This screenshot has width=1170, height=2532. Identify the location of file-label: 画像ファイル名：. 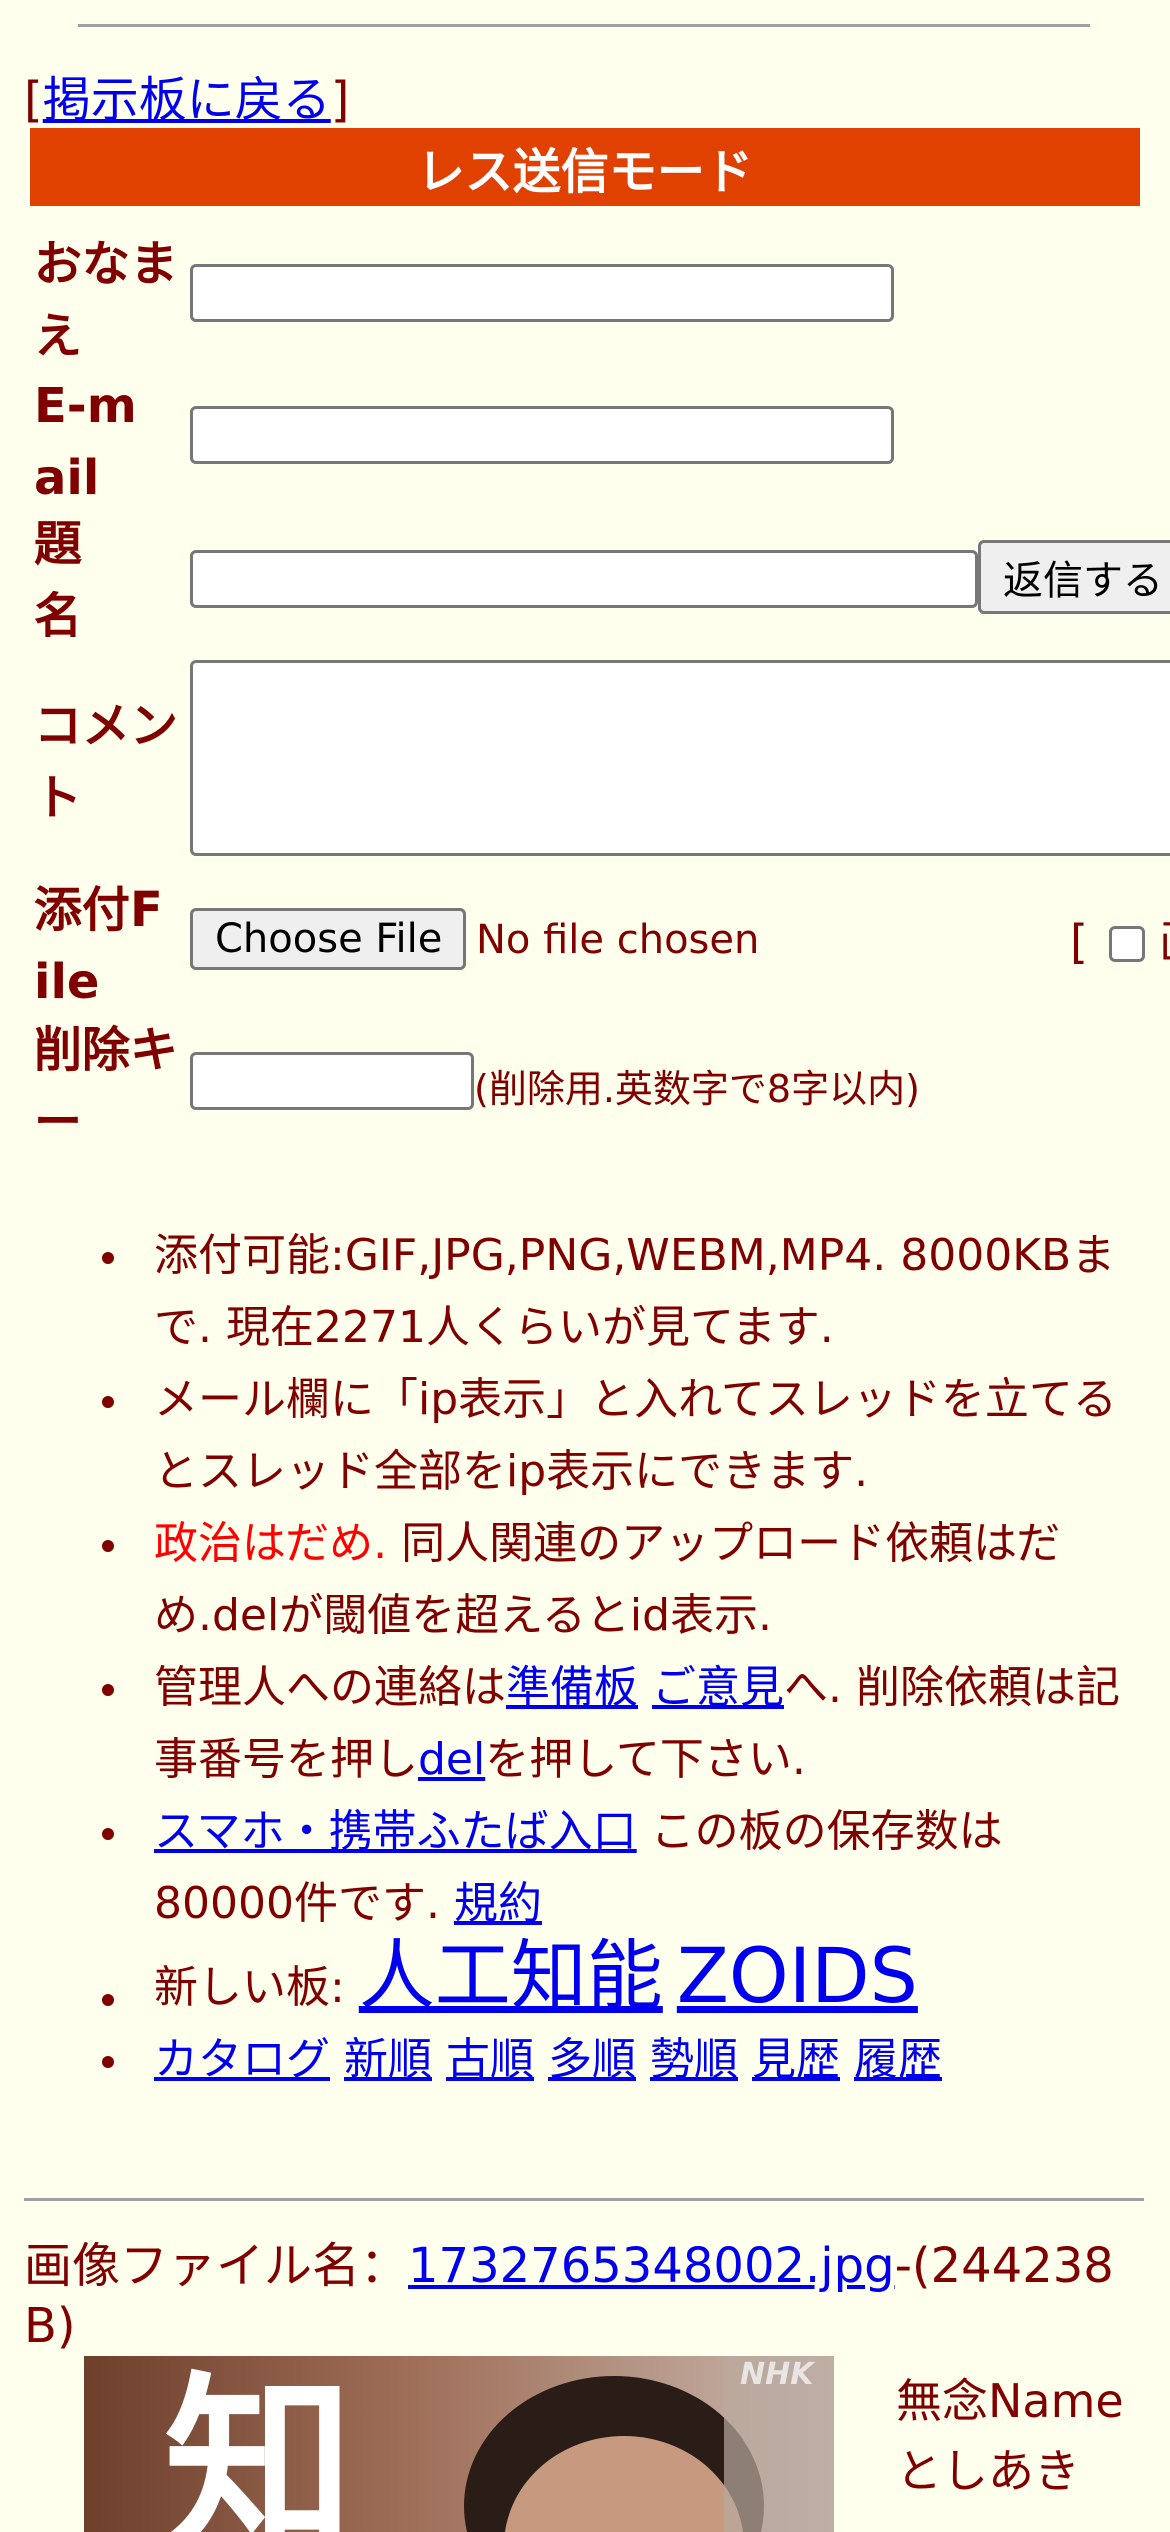
(216, 2266).